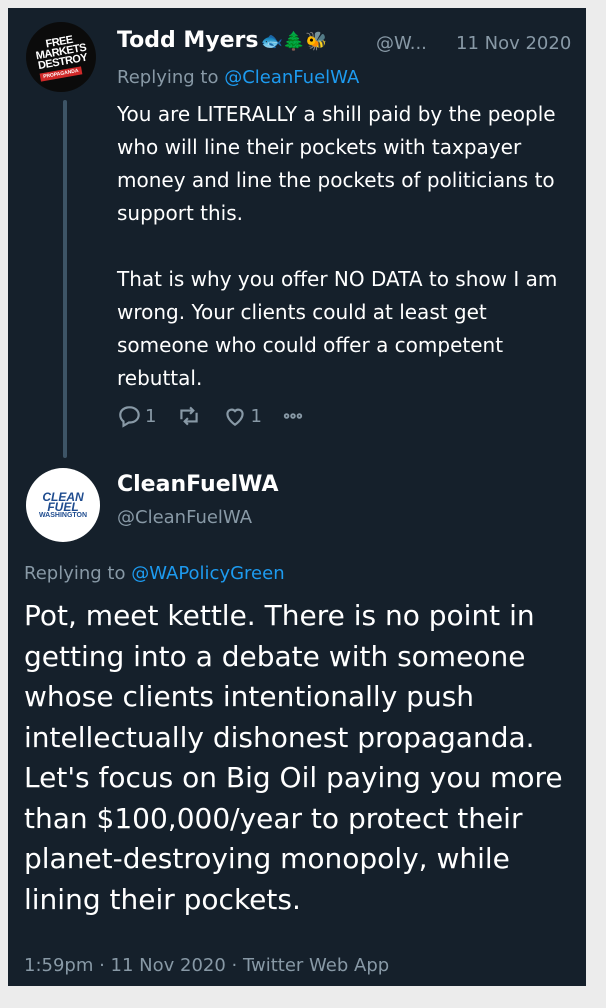 This screenshot has height=1008, width=606. What do you see at coordinates (513, 43) in the screenshot?
I see `tweet-date: 11 Nov 2020` at bounding box center [513, 43].